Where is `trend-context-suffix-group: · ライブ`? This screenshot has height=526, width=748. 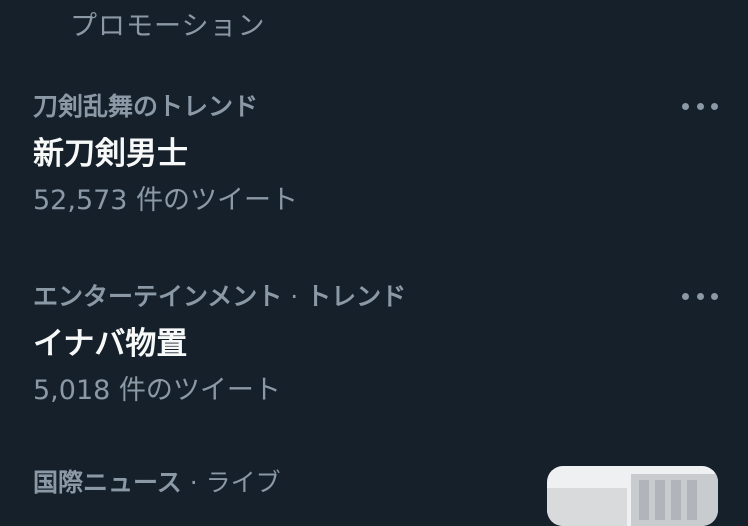 trend-context-suffix-group: · ライブ is located at coordinates (231, 482).